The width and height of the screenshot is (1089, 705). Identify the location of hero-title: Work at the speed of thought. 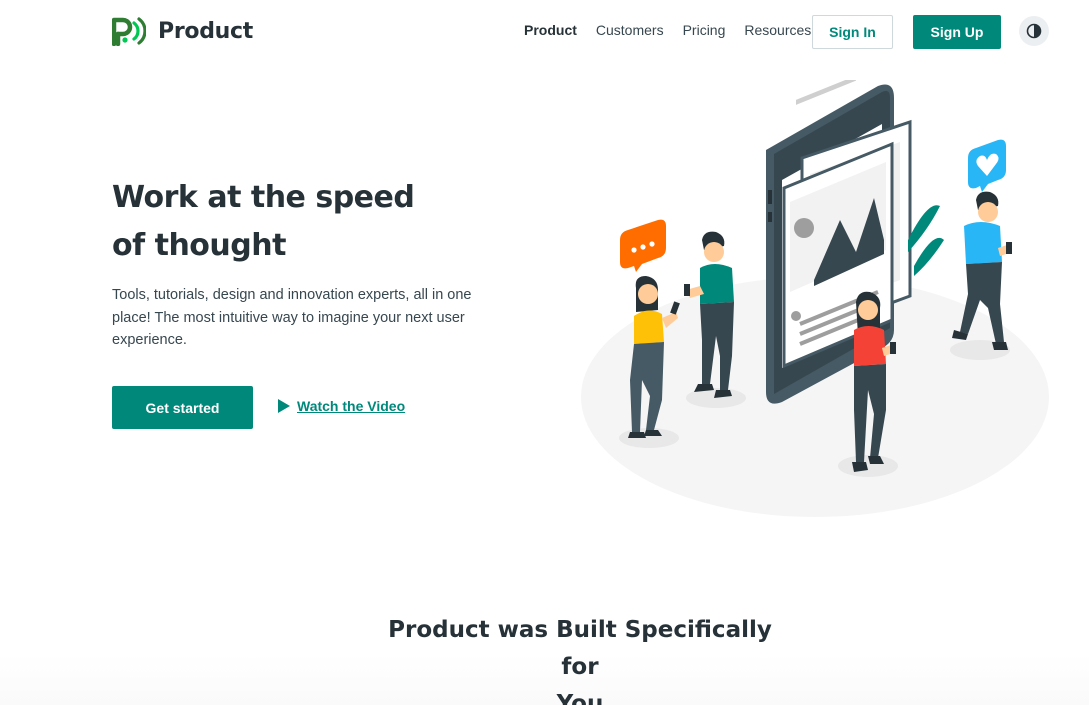
(282, 222).